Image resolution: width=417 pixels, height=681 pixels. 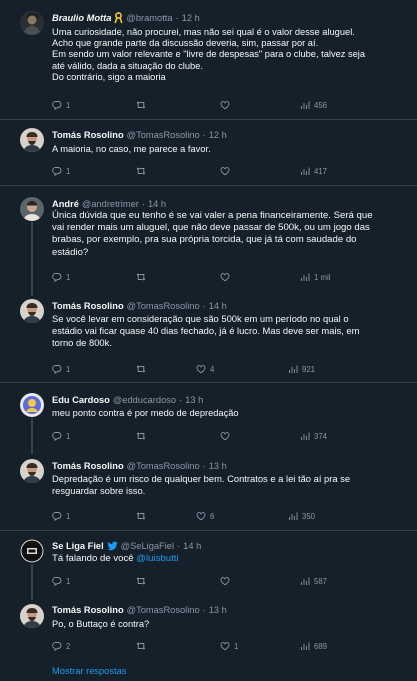 What do you see at coordinates (229, 624) in the screenshot?
I see `tweet-text: Po, o Buttaço é contra?` at bounding box center [229, 624].